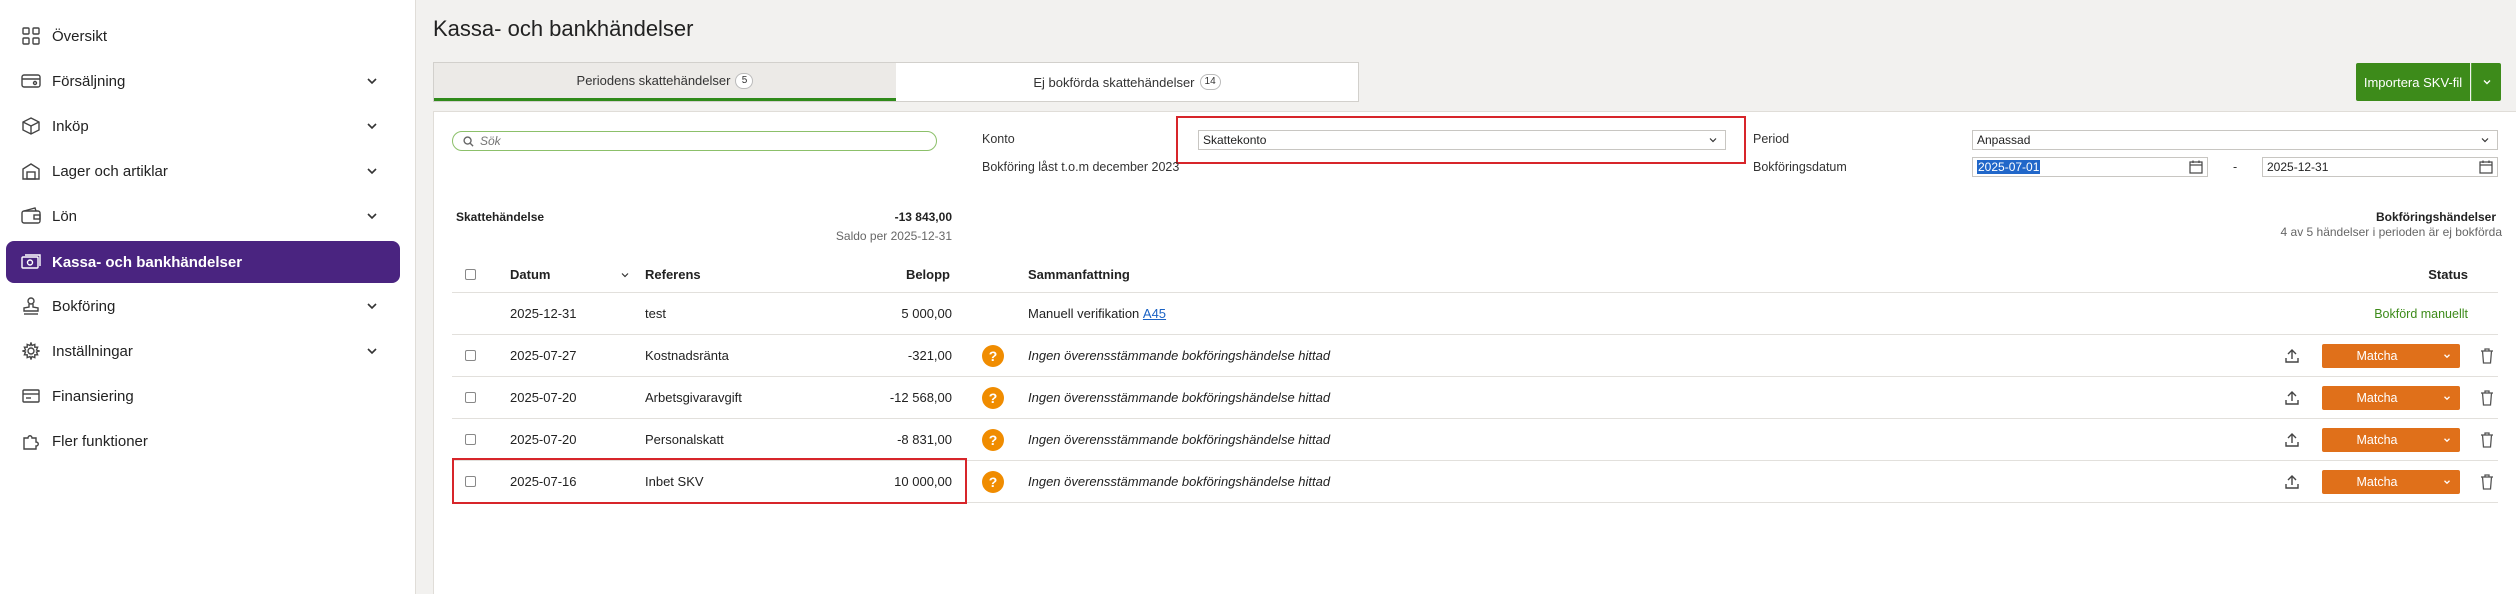  I want to click on wallet-icon, so click(31, 216).